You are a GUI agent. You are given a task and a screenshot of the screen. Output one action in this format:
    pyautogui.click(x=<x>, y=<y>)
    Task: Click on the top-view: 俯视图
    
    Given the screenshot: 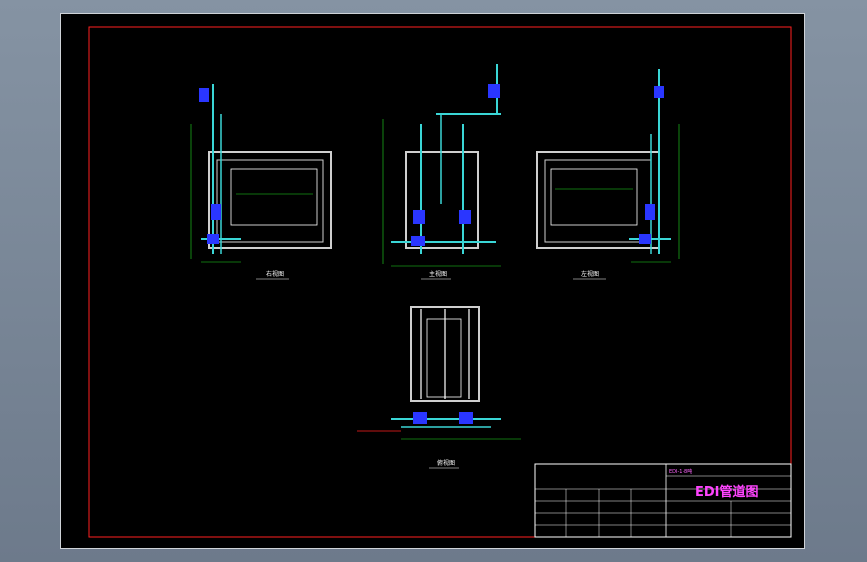 What is the action you would take?
    pyautogui.click(x=439, y=387)
    